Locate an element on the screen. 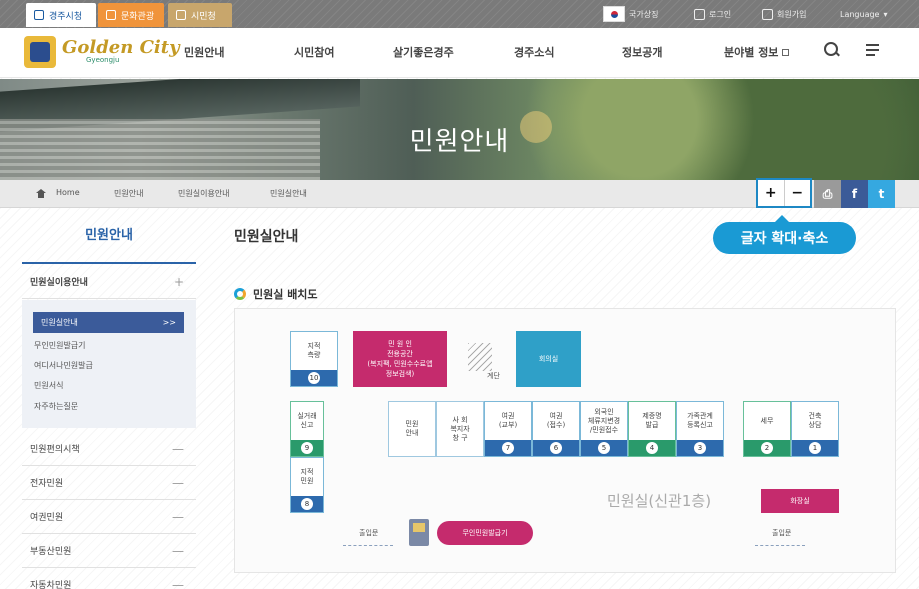  counter-label: 세무 is located at coordinates (767, 420).